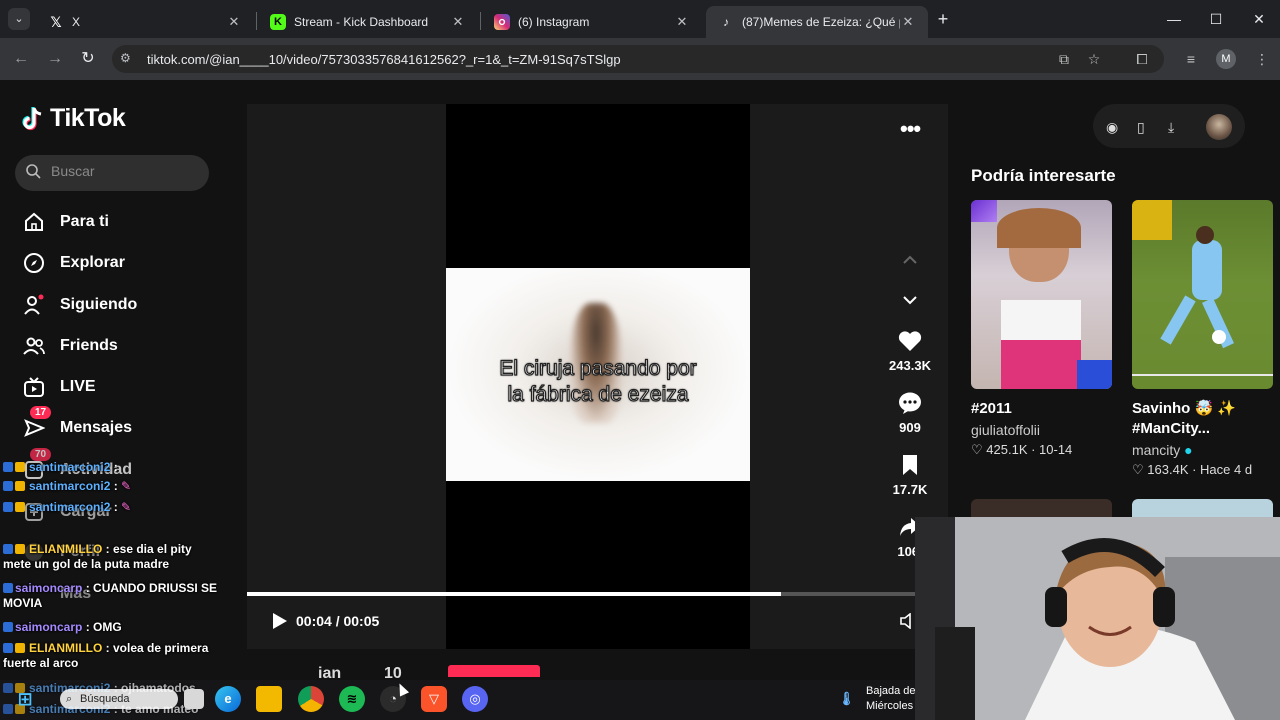 The image size is (1280, 720). I want to click on close-window-button: ✕, so click(1258, 19).